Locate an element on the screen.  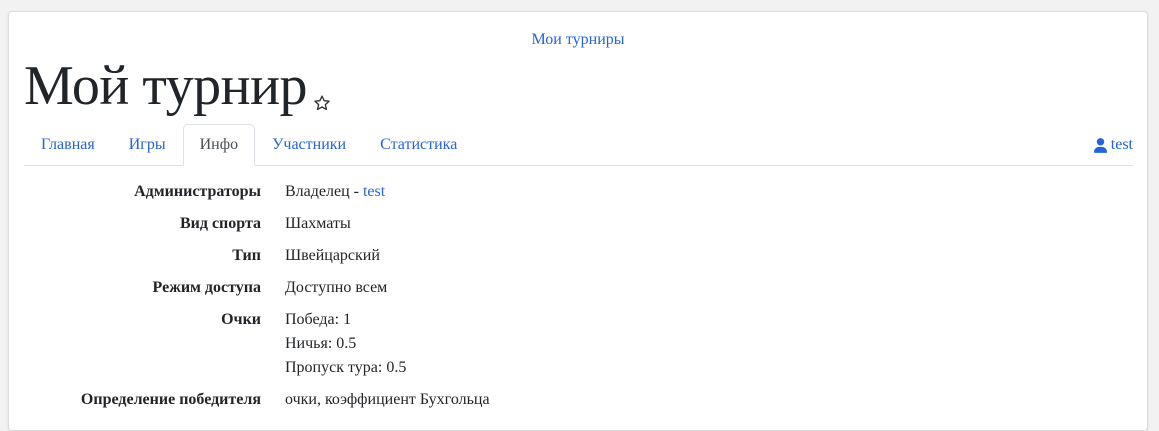
tab-games: Игры is located at coordinates (147, 145).